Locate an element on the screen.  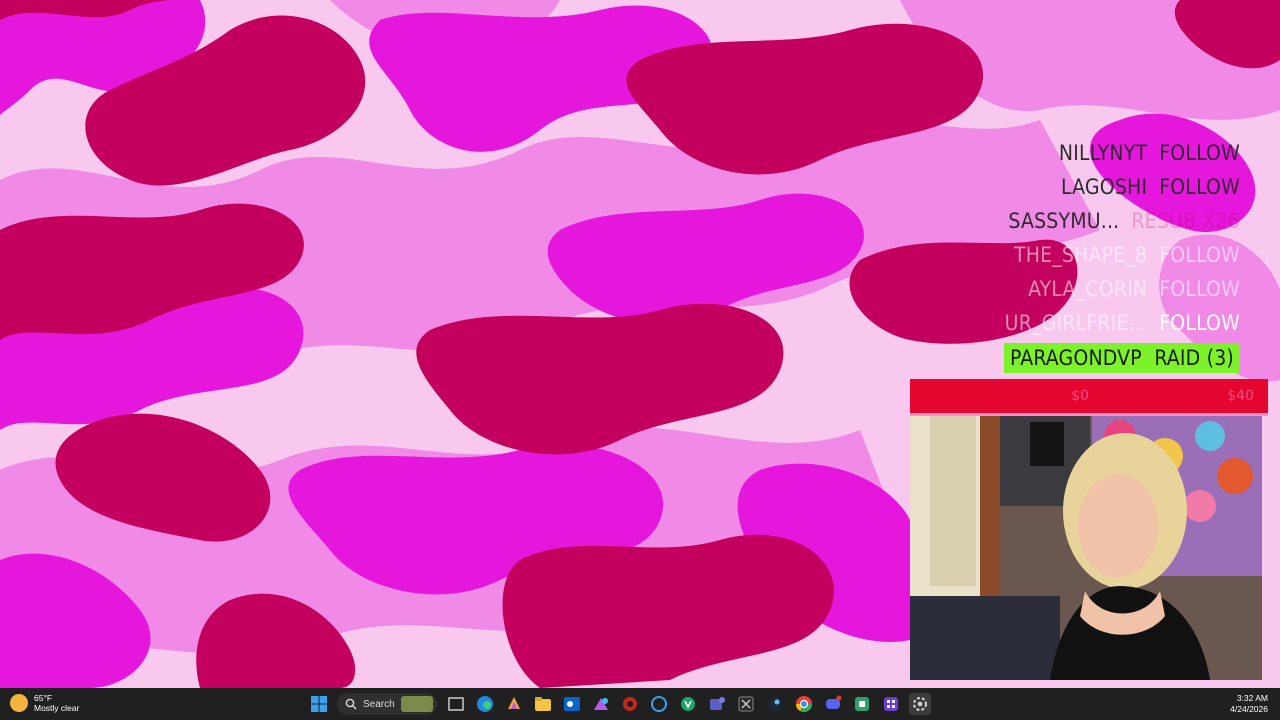
event-row: NILLYNYT FOLLOW is located at coordinates (1090, 153).